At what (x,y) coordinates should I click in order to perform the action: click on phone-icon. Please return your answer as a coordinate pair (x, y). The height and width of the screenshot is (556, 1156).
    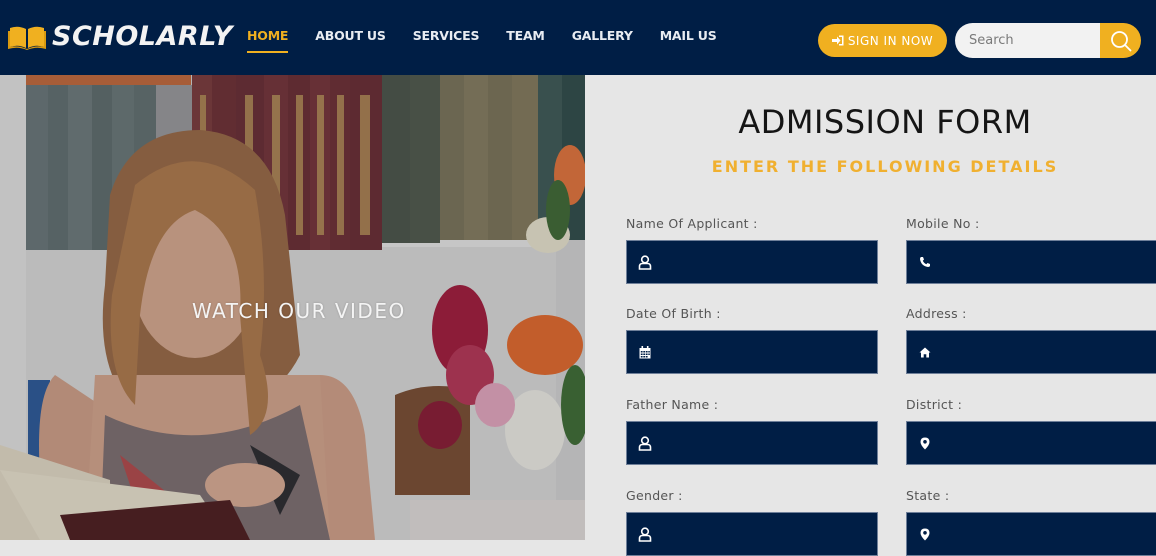
    Looking at the image, I should click on (925, 262).